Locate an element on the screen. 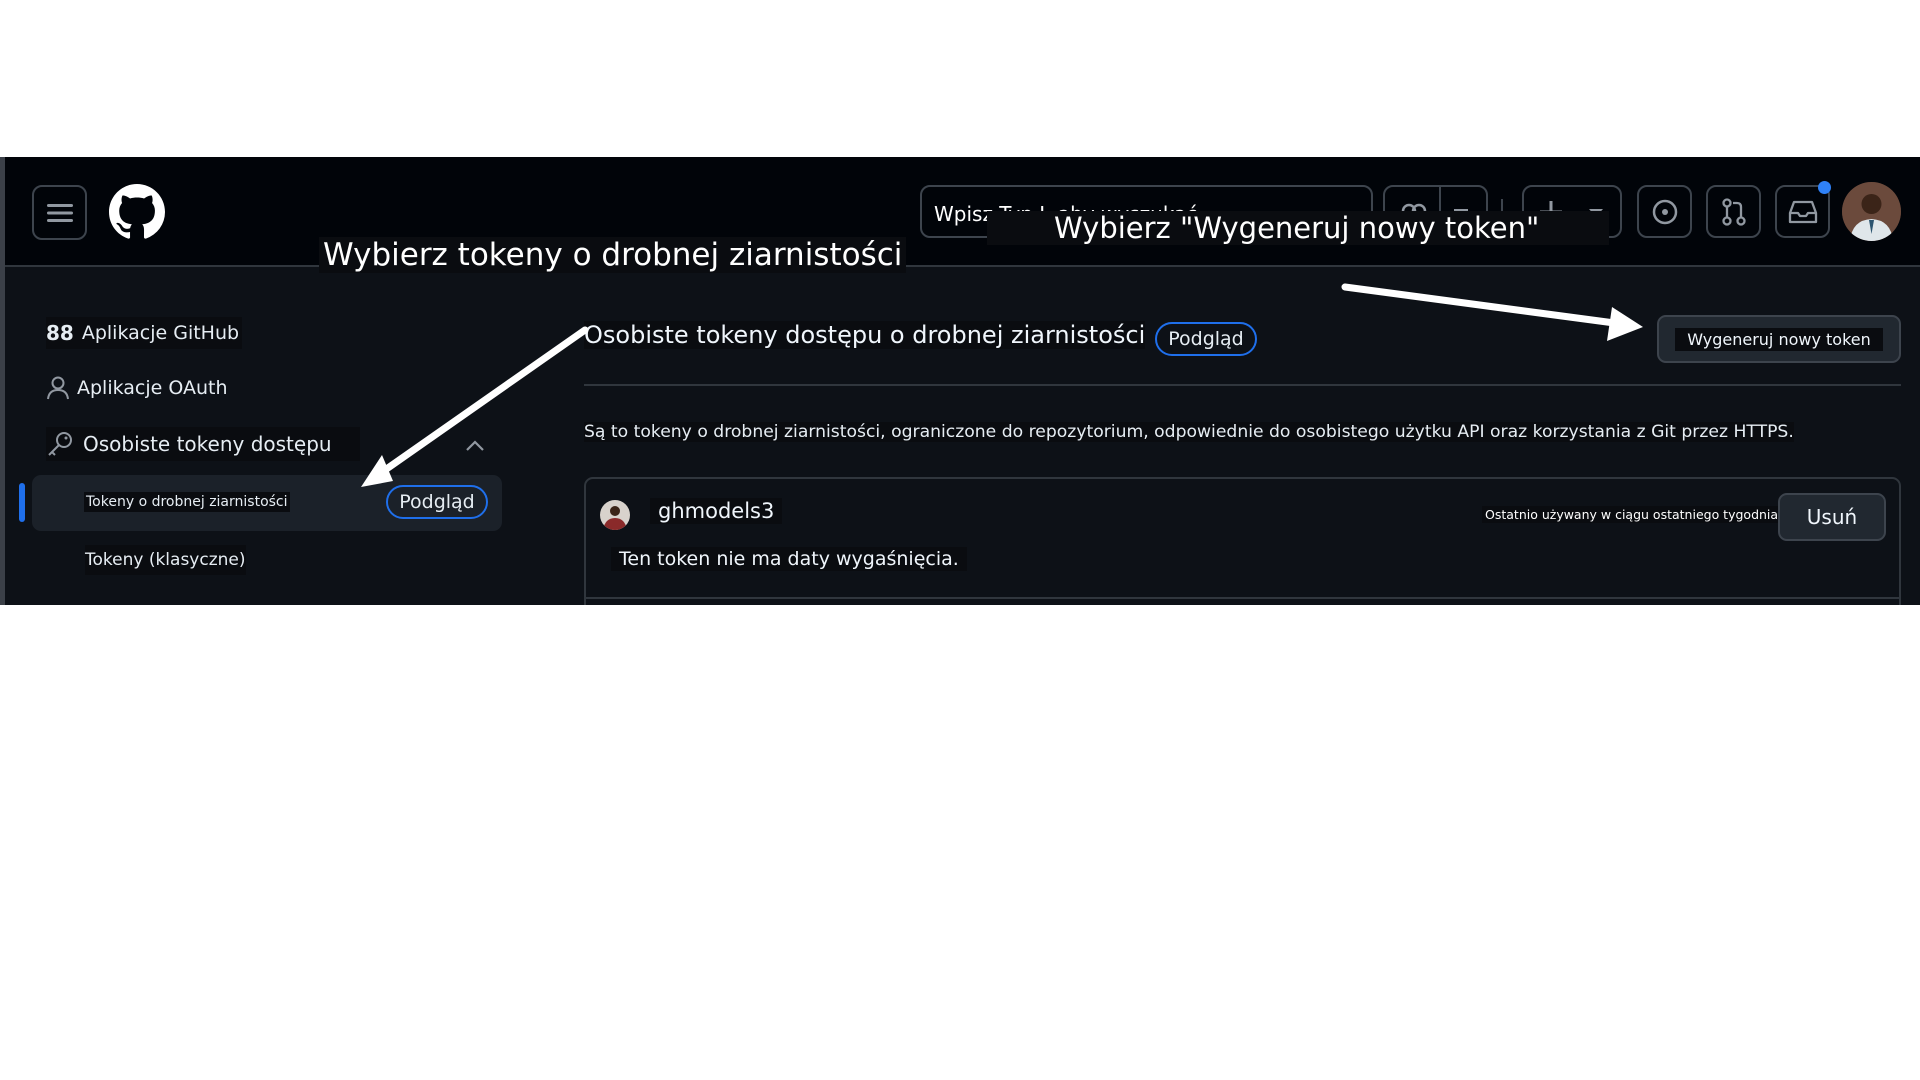 The height and width of the screenshot is (1080, 1920). arrowhead-fine-grained is located at coordinates (377, 471).